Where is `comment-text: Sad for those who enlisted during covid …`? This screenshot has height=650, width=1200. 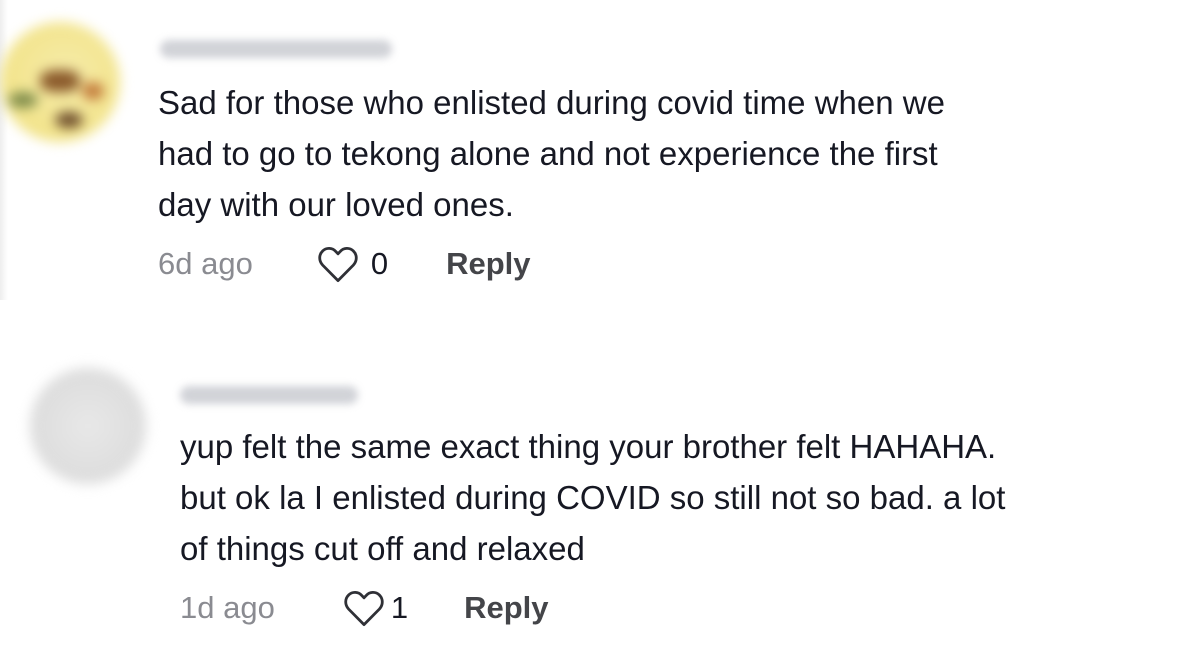
comment-text: Sad for those who enlisted during covid … is located at coordinates (551, 153).